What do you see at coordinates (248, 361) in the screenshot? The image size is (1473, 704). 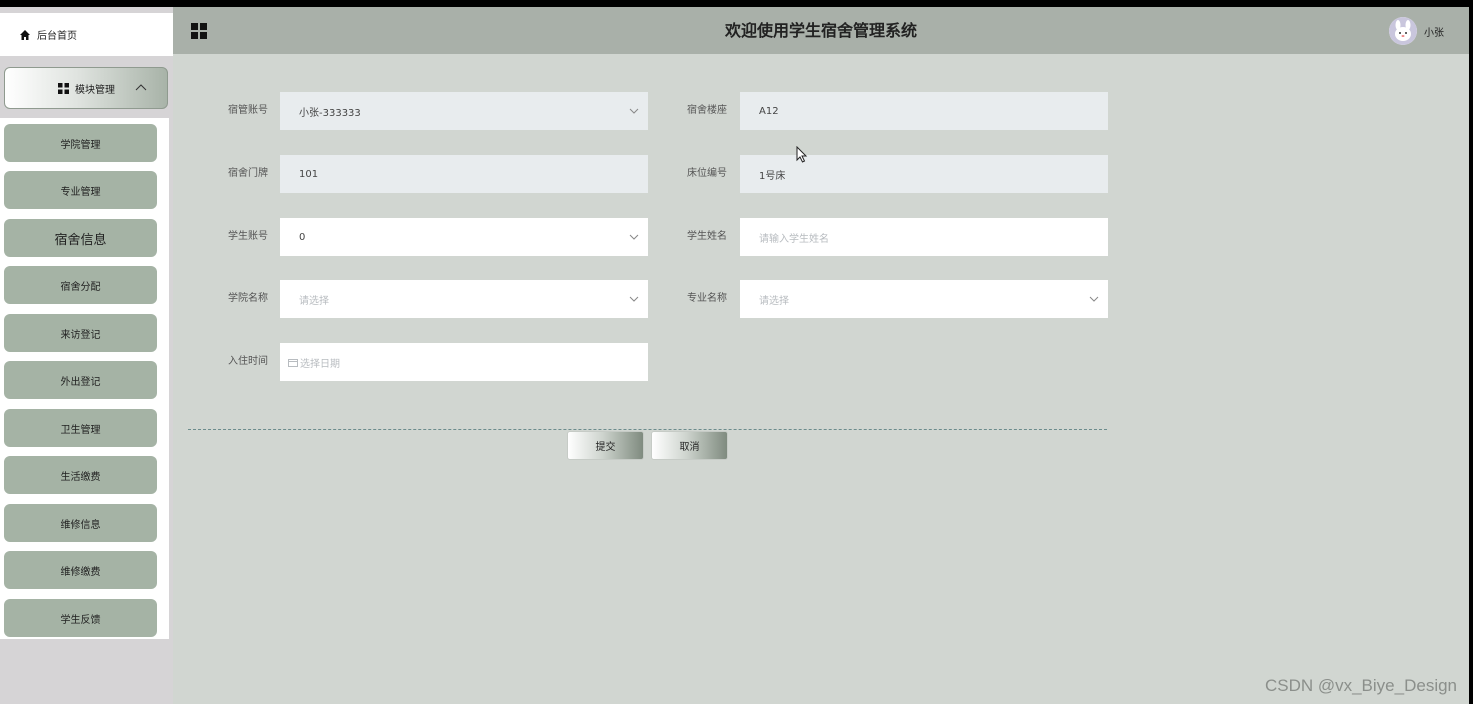 I see `checkin-label: 入住时间` at bounding box center [248, 361].